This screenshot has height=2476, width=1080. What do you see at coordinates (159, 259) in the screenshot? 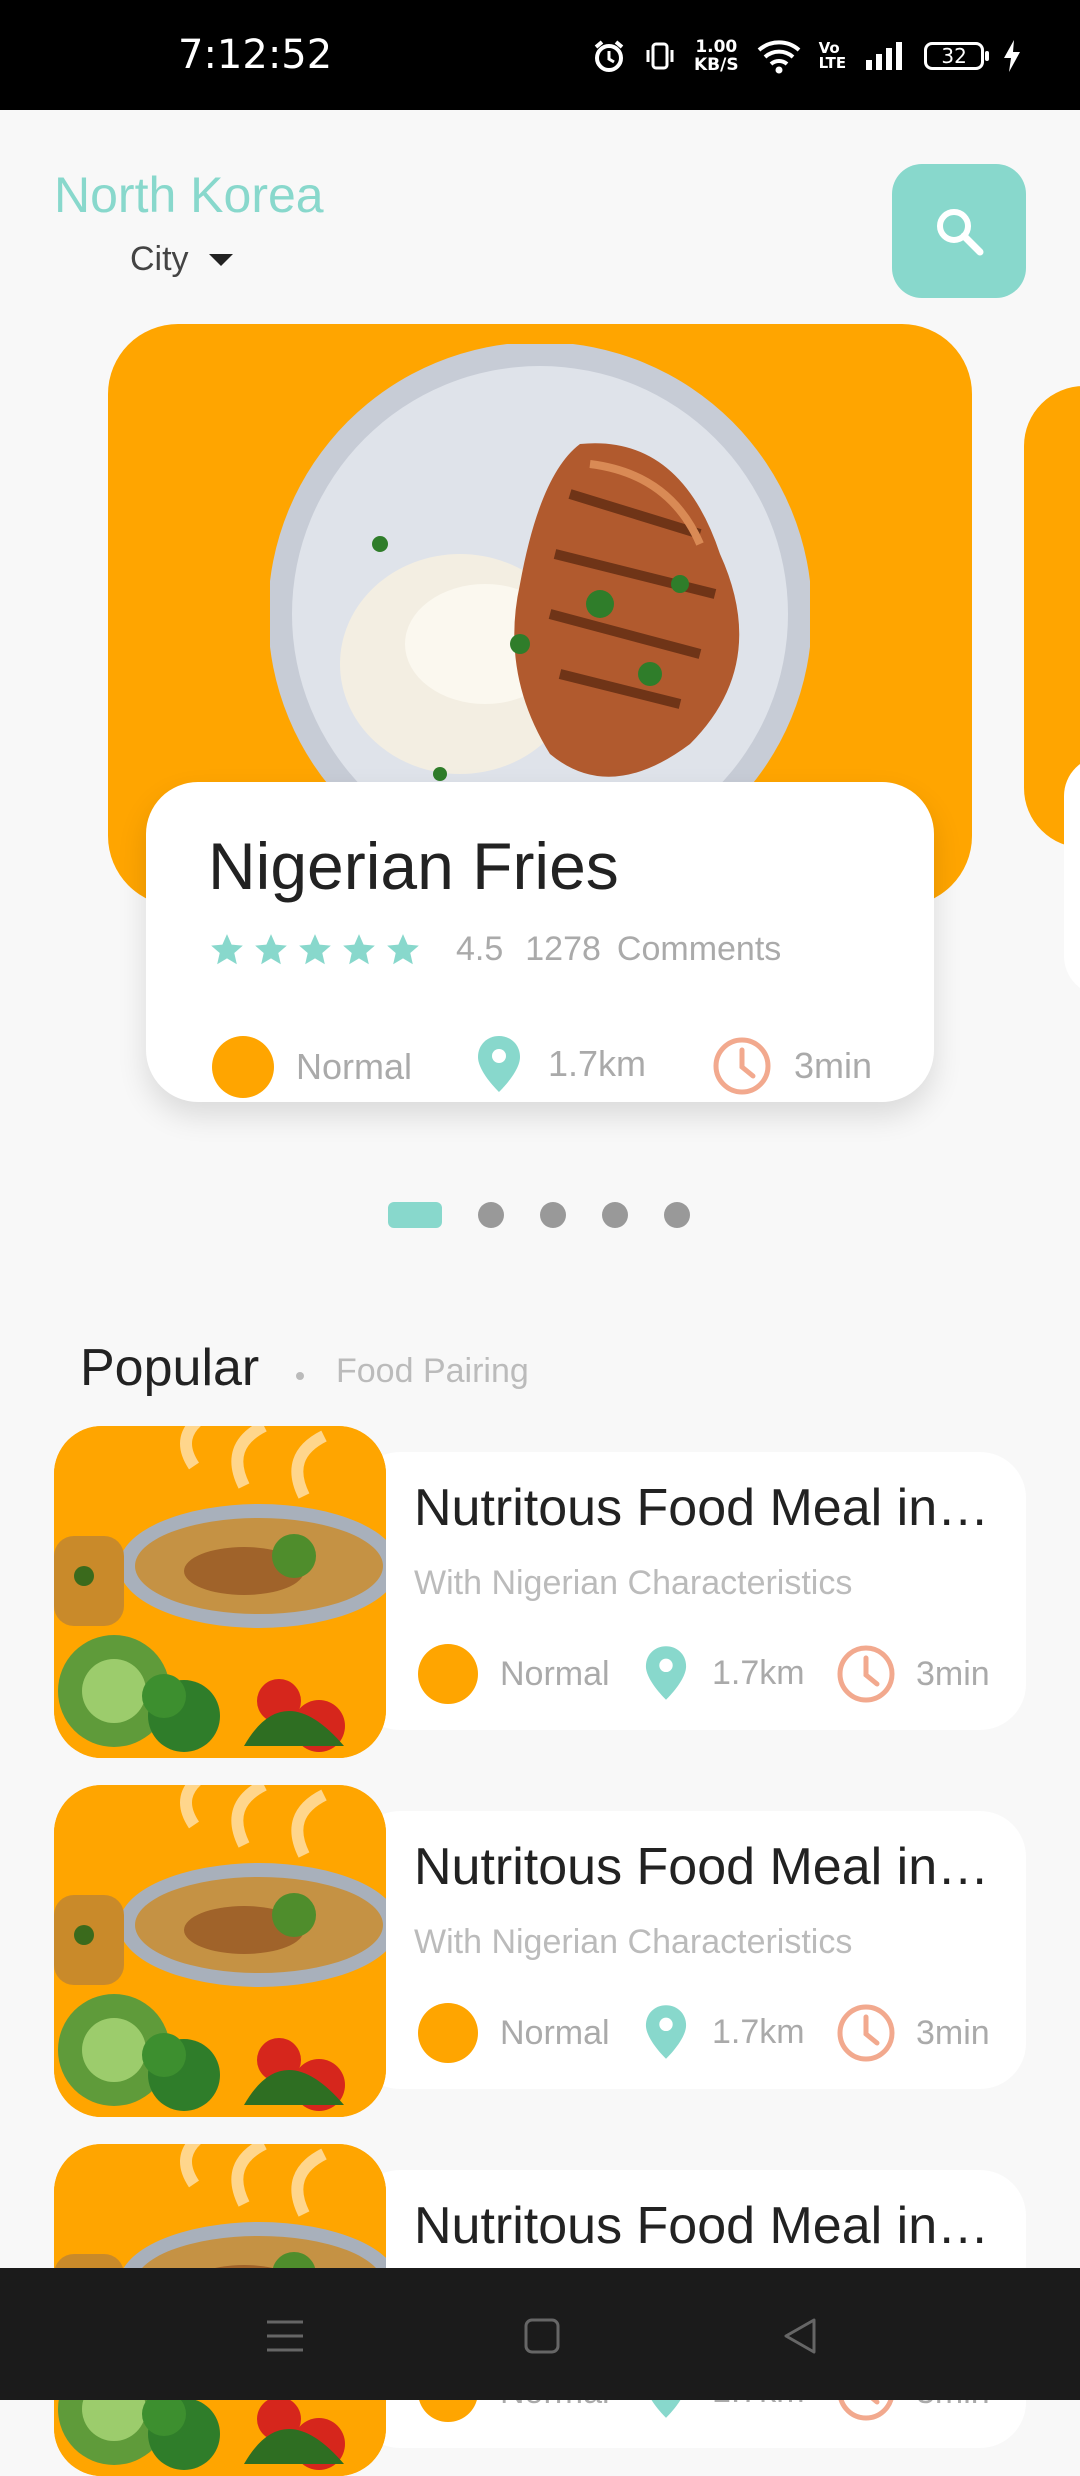
I see `city-label: City` at bounding box center [159, 259].